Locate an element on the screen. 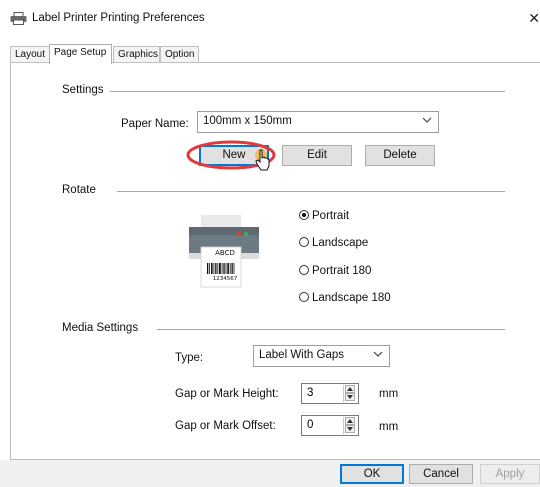  ok-button: OK is located at coordinates (372, 474).